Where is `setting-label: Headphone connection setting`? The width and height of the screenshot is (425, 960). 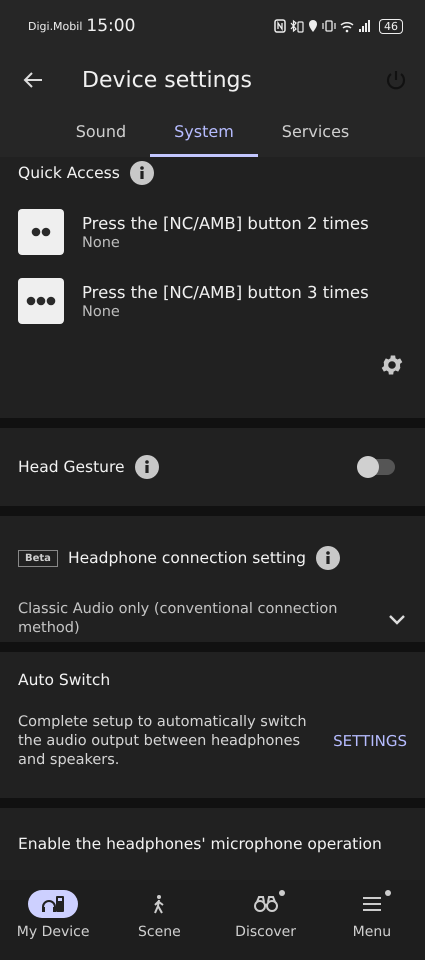
setting-label: Headphone connection setting is located at coordinates (187, 558).